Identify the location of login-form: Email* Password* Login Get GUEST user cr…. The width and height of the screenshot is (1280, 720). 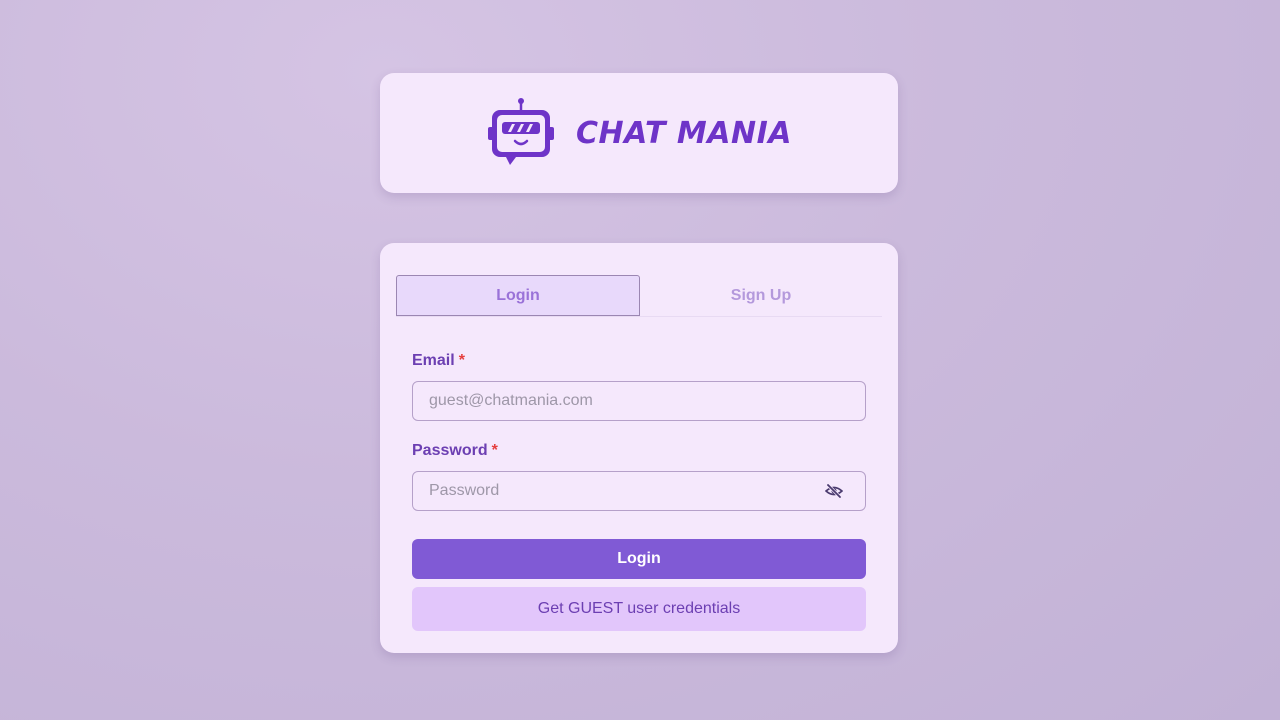
(639, 491).